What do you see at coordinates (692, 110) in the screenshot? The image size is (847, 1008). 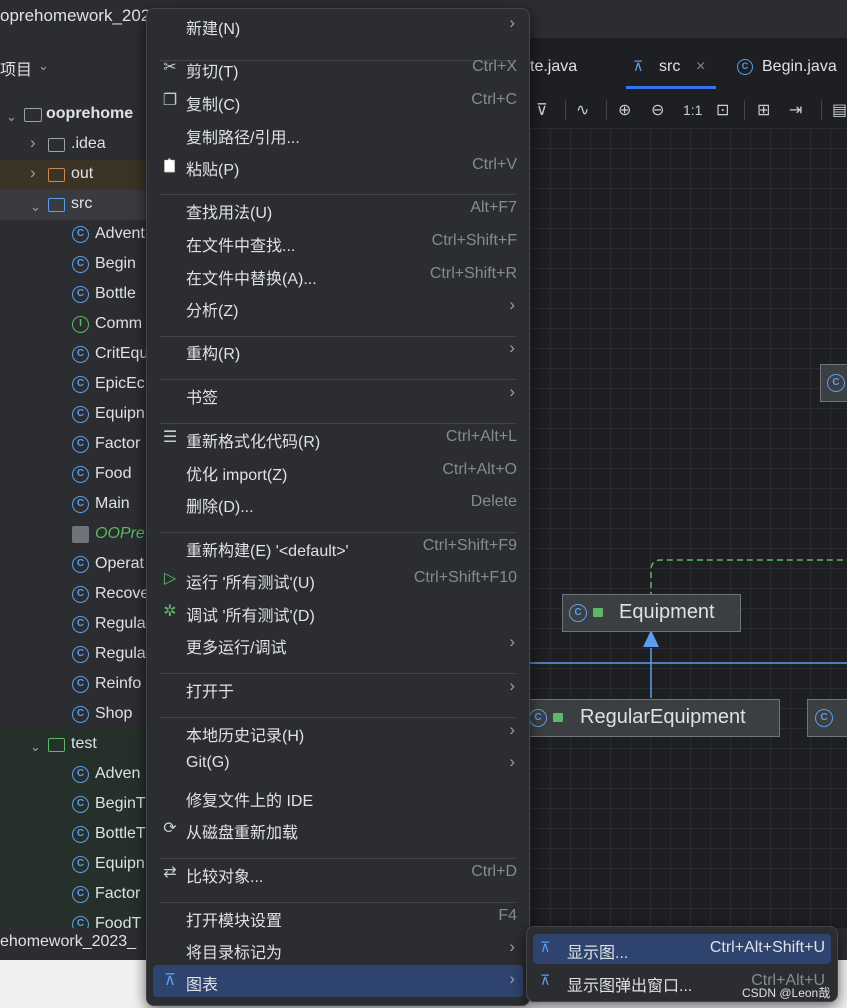 I see `actual-size-button: 1:1` at bounding box center [692, 110].